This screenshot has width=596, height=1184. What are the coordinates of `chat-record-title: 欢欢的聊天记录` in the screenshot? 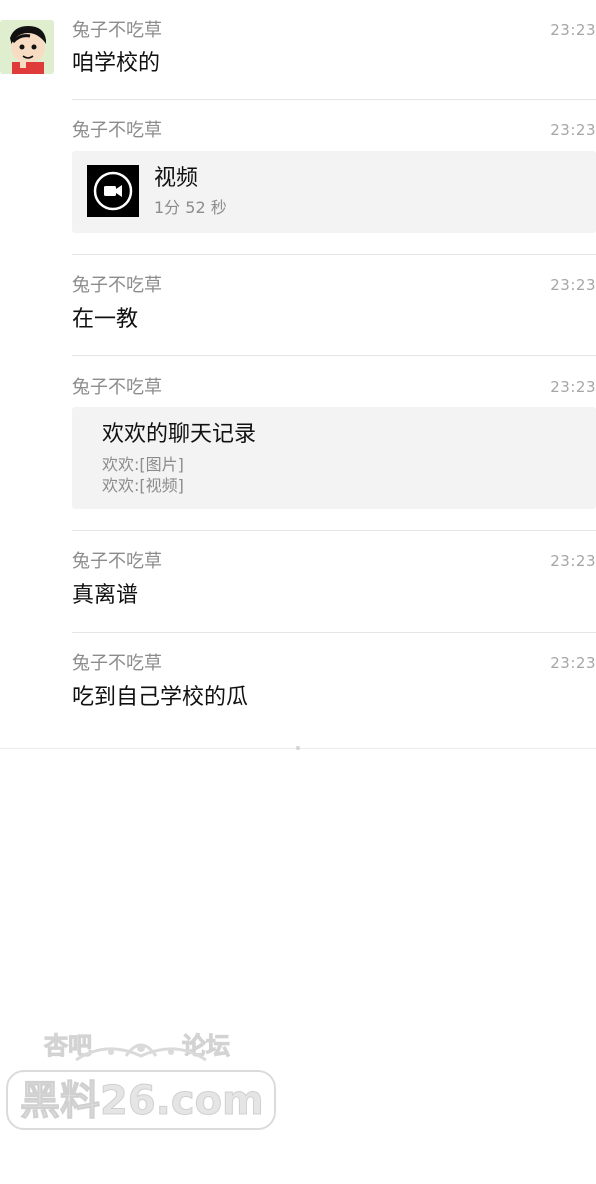 It's located at (179, 434).